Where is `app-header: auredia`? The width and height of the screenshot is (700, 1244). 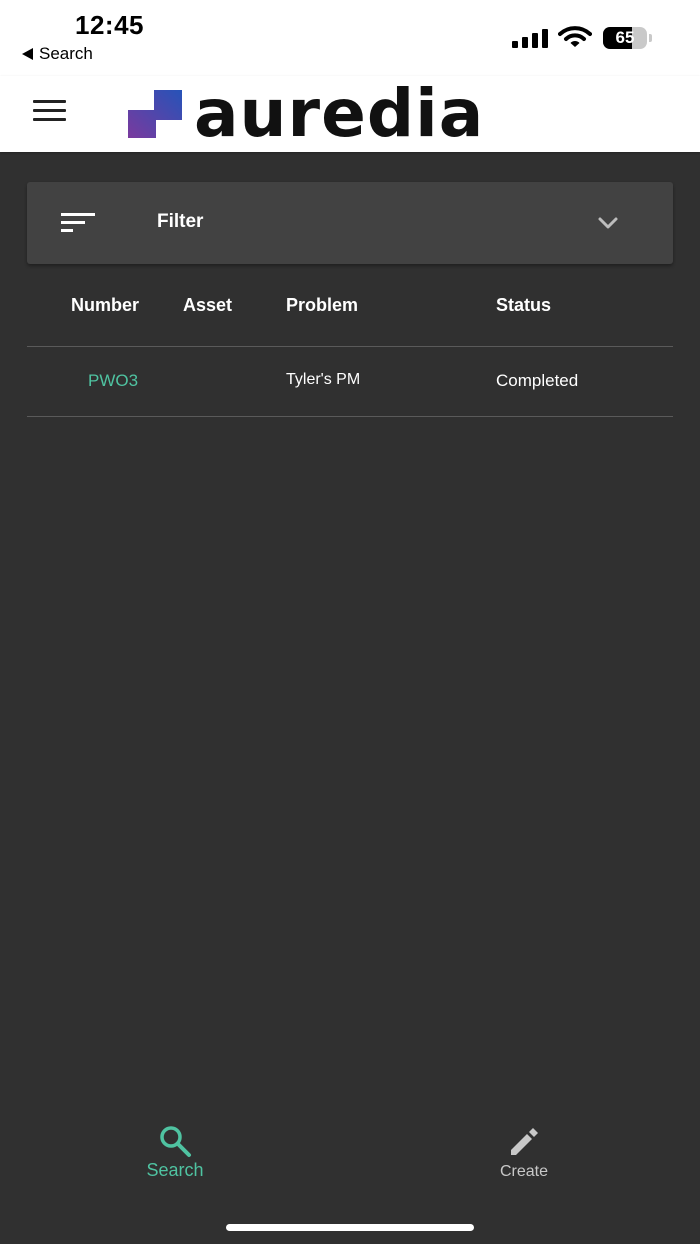
app-header: auredia is located at coordinates (350, 114).